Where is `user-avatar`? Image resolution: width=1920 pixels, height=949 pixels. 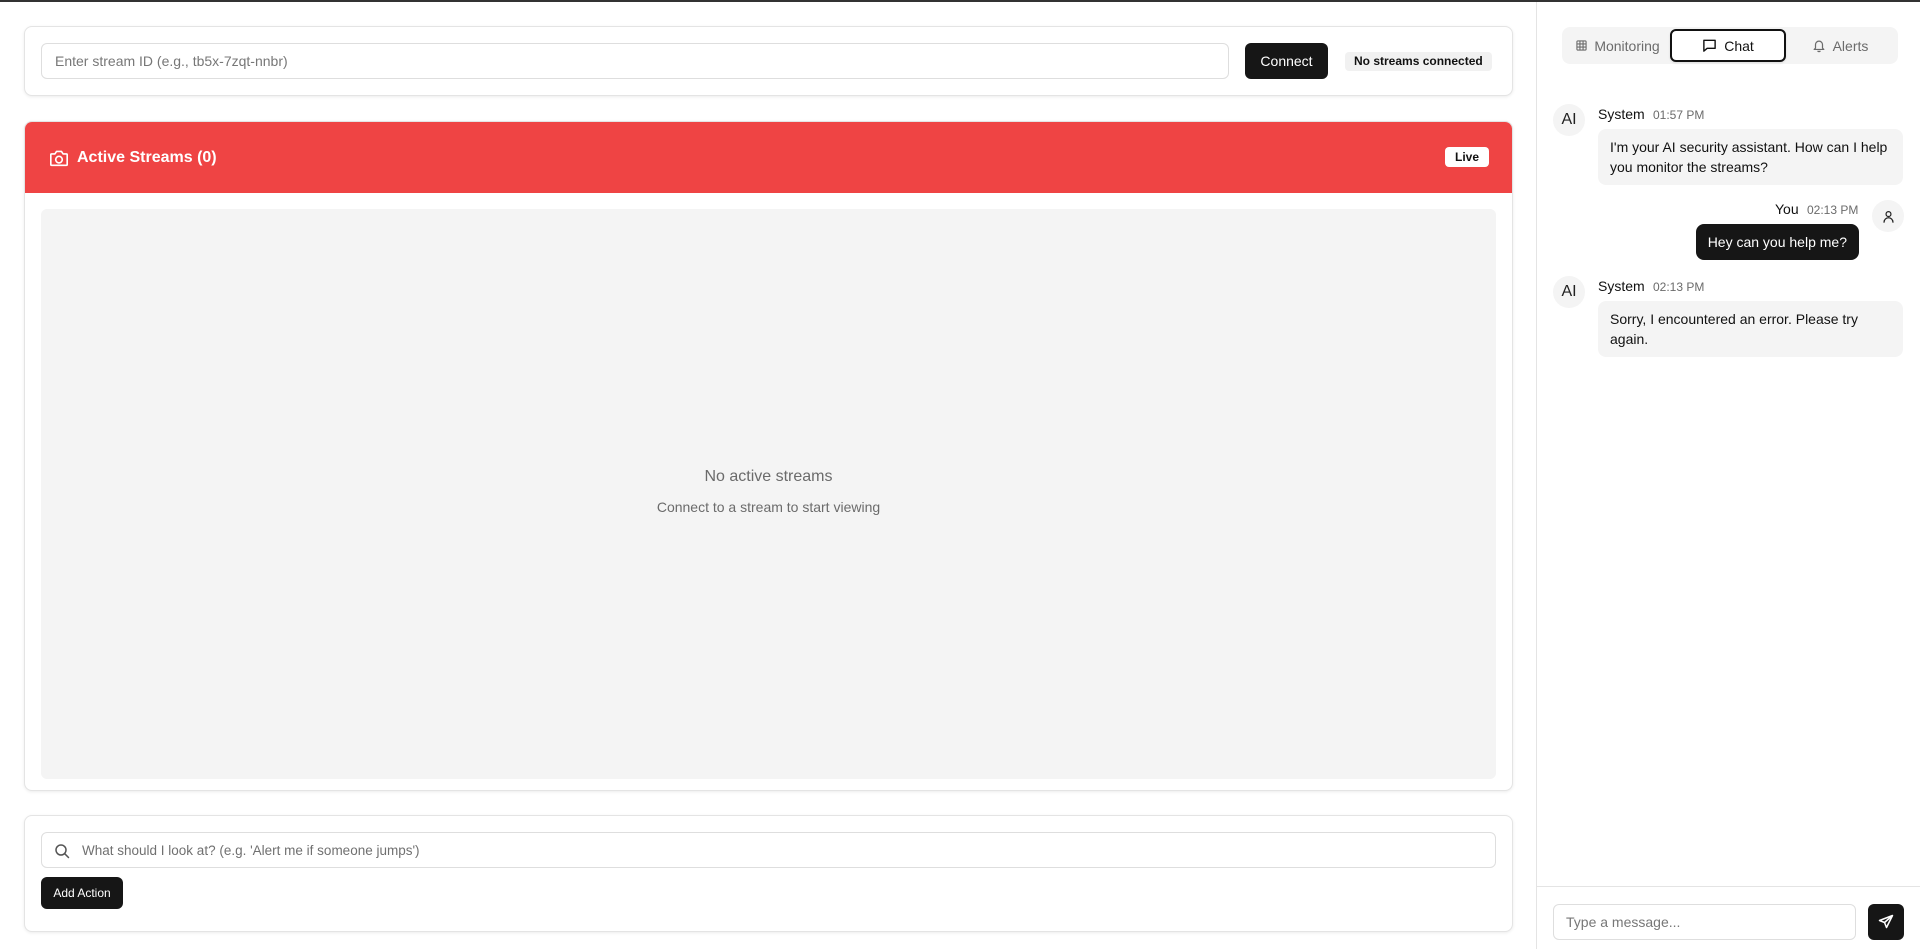 user-avatar is located at coordinates (1888, 216).